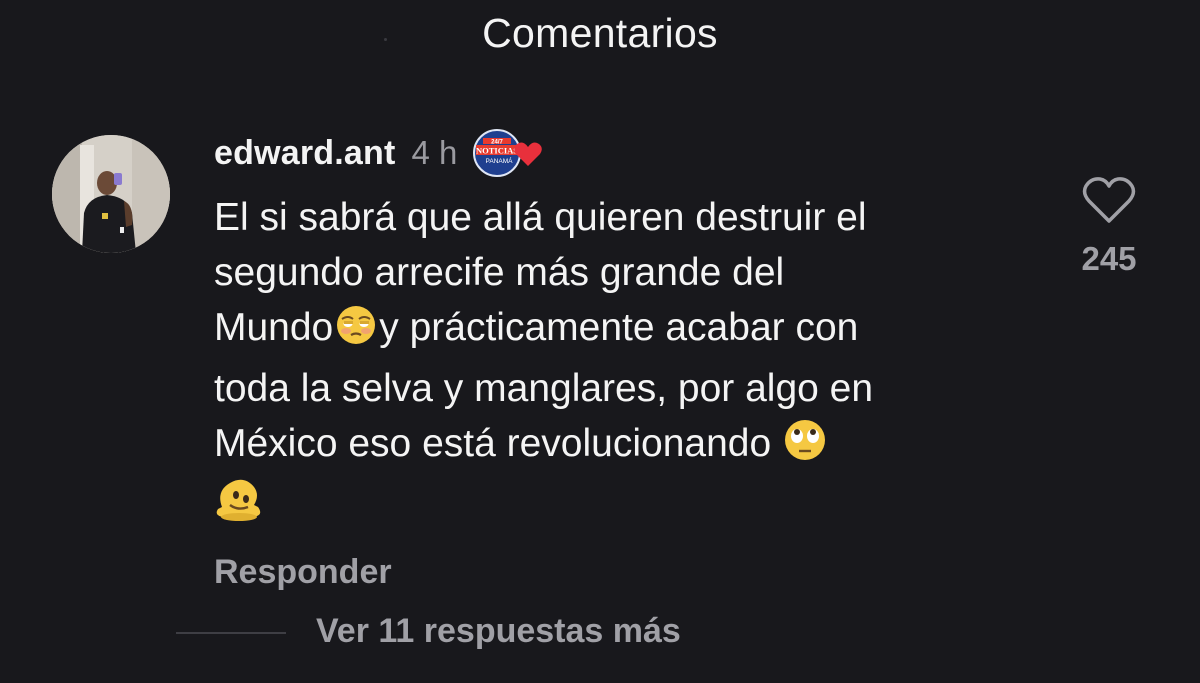  I want to click on melting-face-emoji, so click(239, 507).